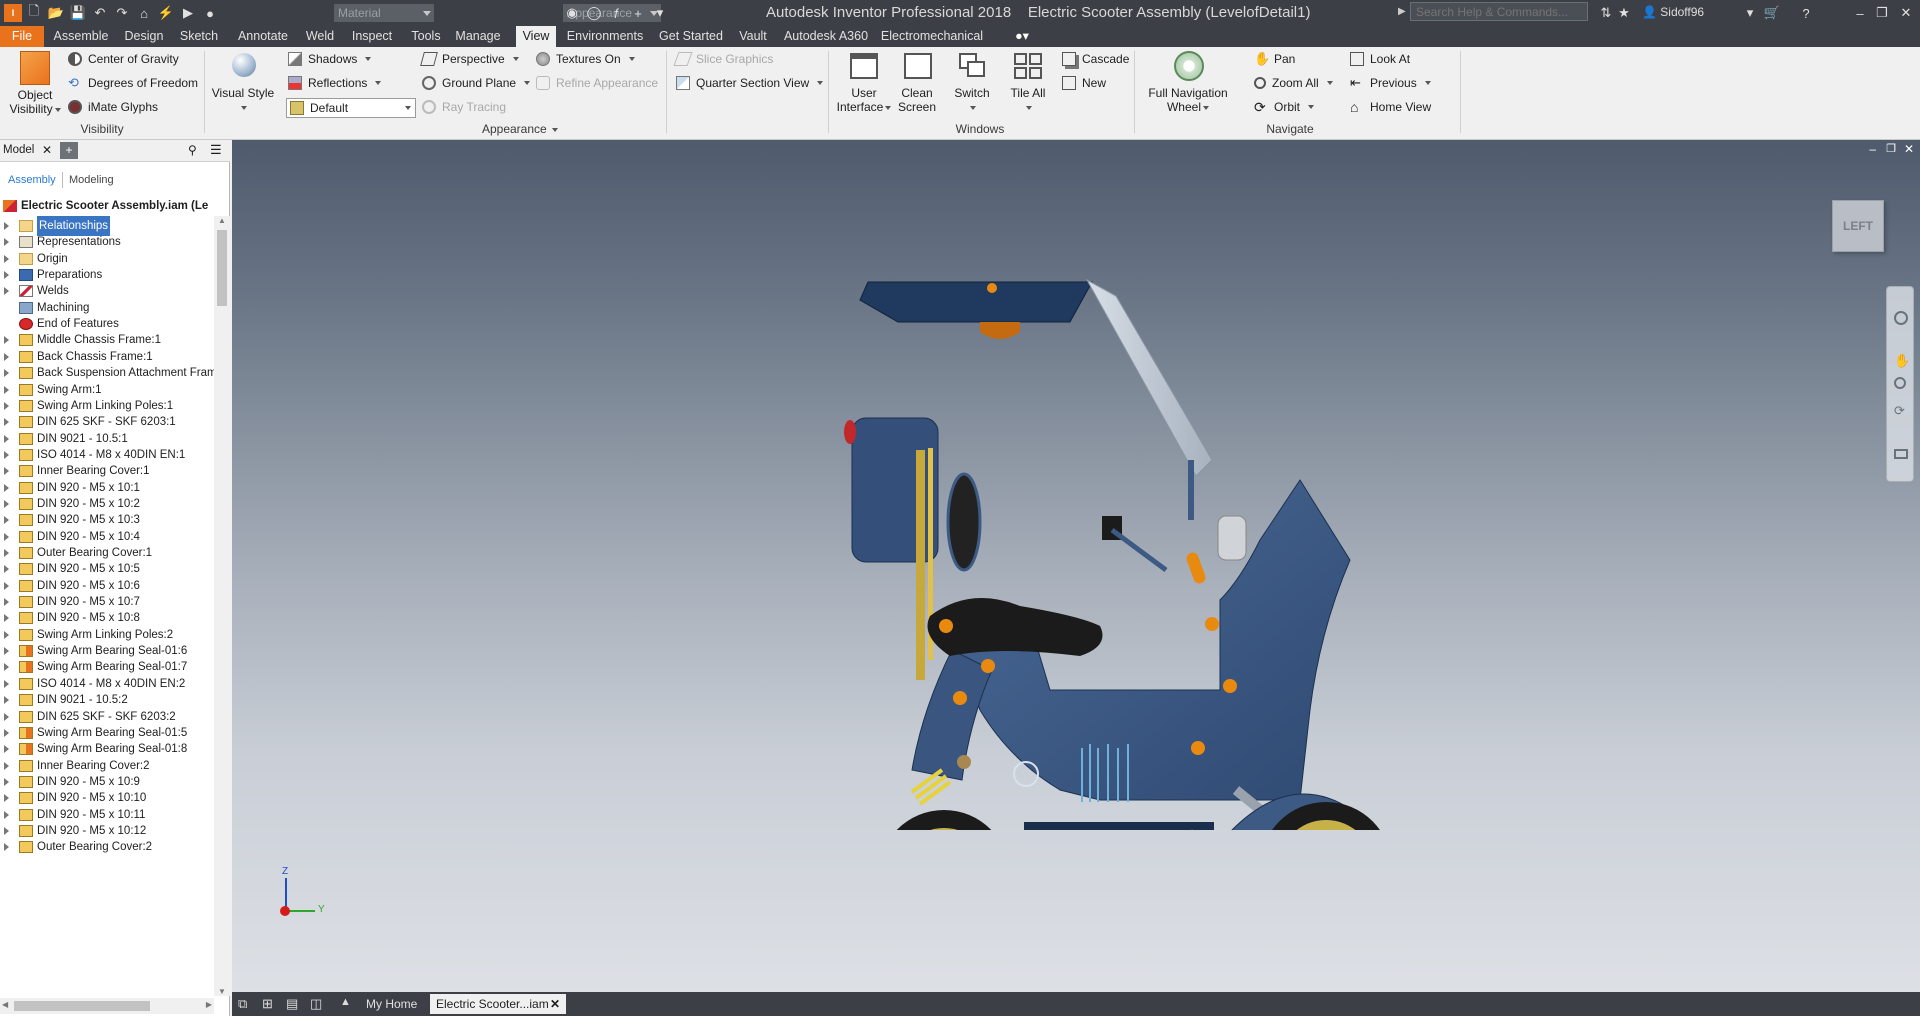 This screenshot has width=1920, height=1016. I want to click on browser-horizontal-scrollbar: ◀ ▶, so click(107, 1006).